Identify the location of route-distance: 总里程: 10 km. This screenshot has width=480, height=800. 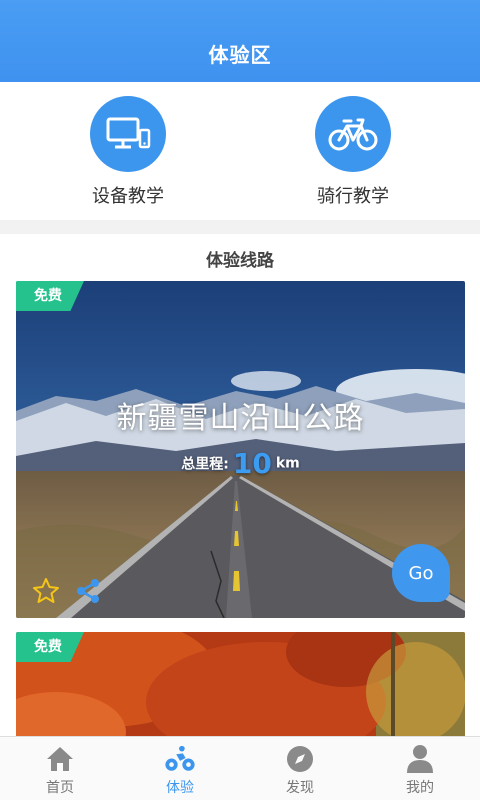
(240, 463).